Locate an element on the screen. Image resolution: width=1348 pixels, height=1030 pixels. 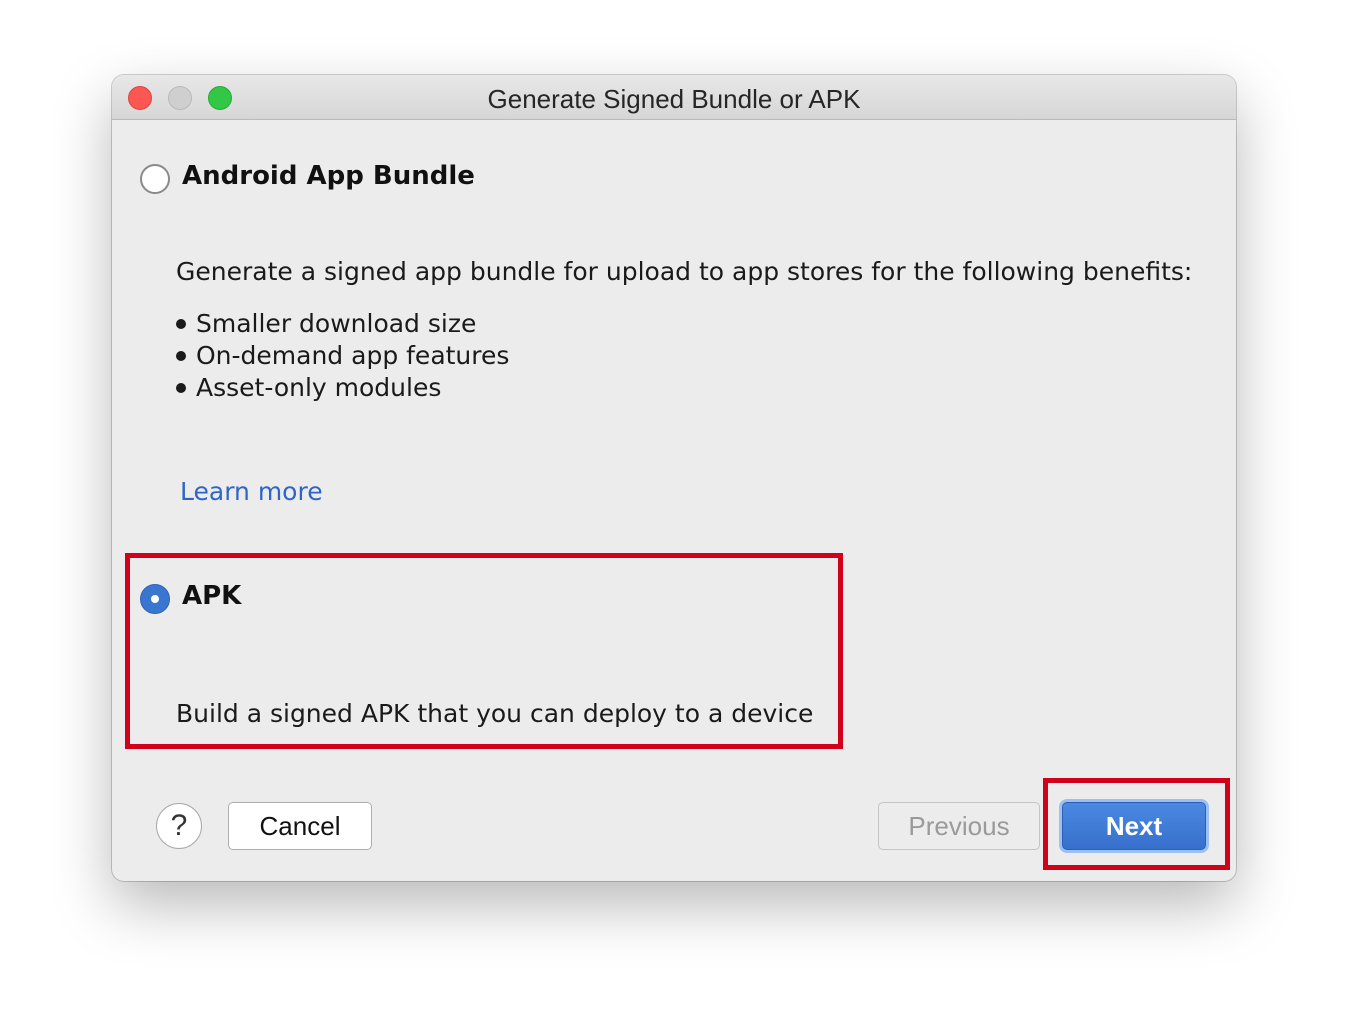
apk-radio is located at coordinates (155, 599).